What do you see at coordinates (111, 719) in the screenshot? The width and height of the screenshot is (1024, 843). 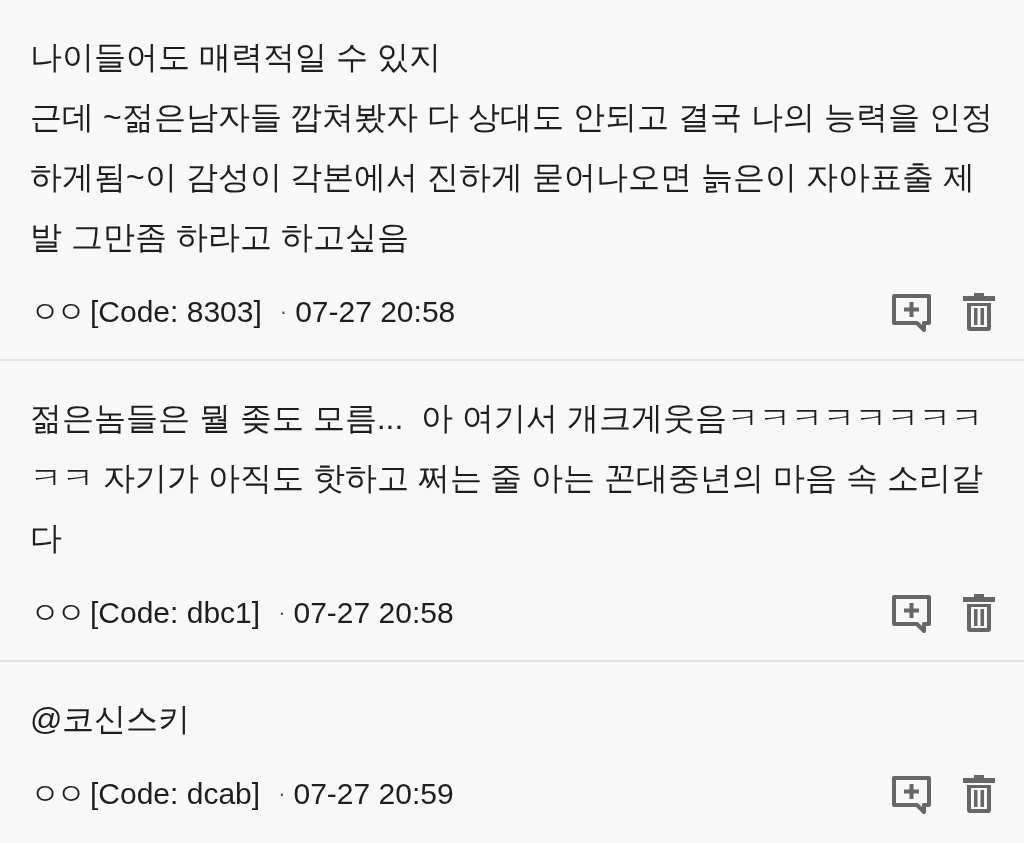 I see `comment-text: @코신스키` at bounding box center [111, 719].